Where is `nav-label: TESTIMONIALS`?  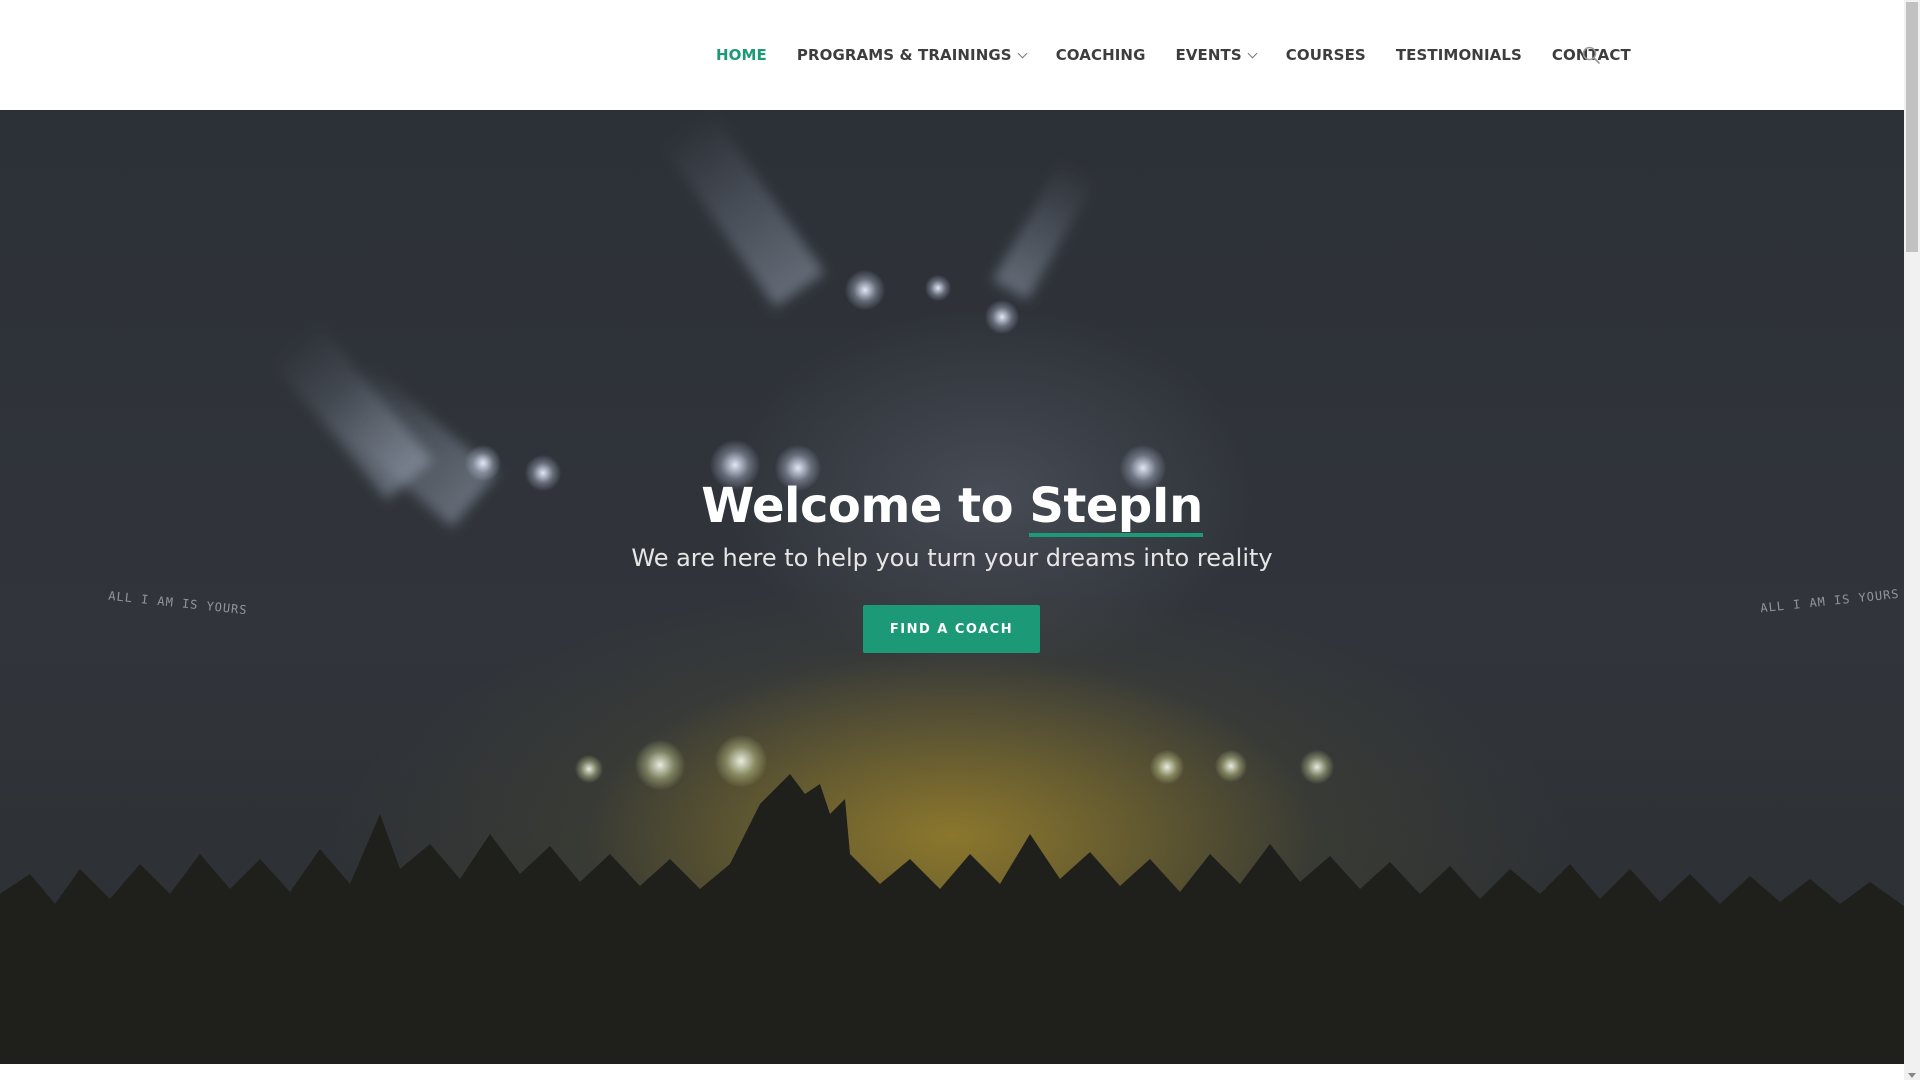 nav-label: TESTIMONIALS is located at coordinates (1458, 55).